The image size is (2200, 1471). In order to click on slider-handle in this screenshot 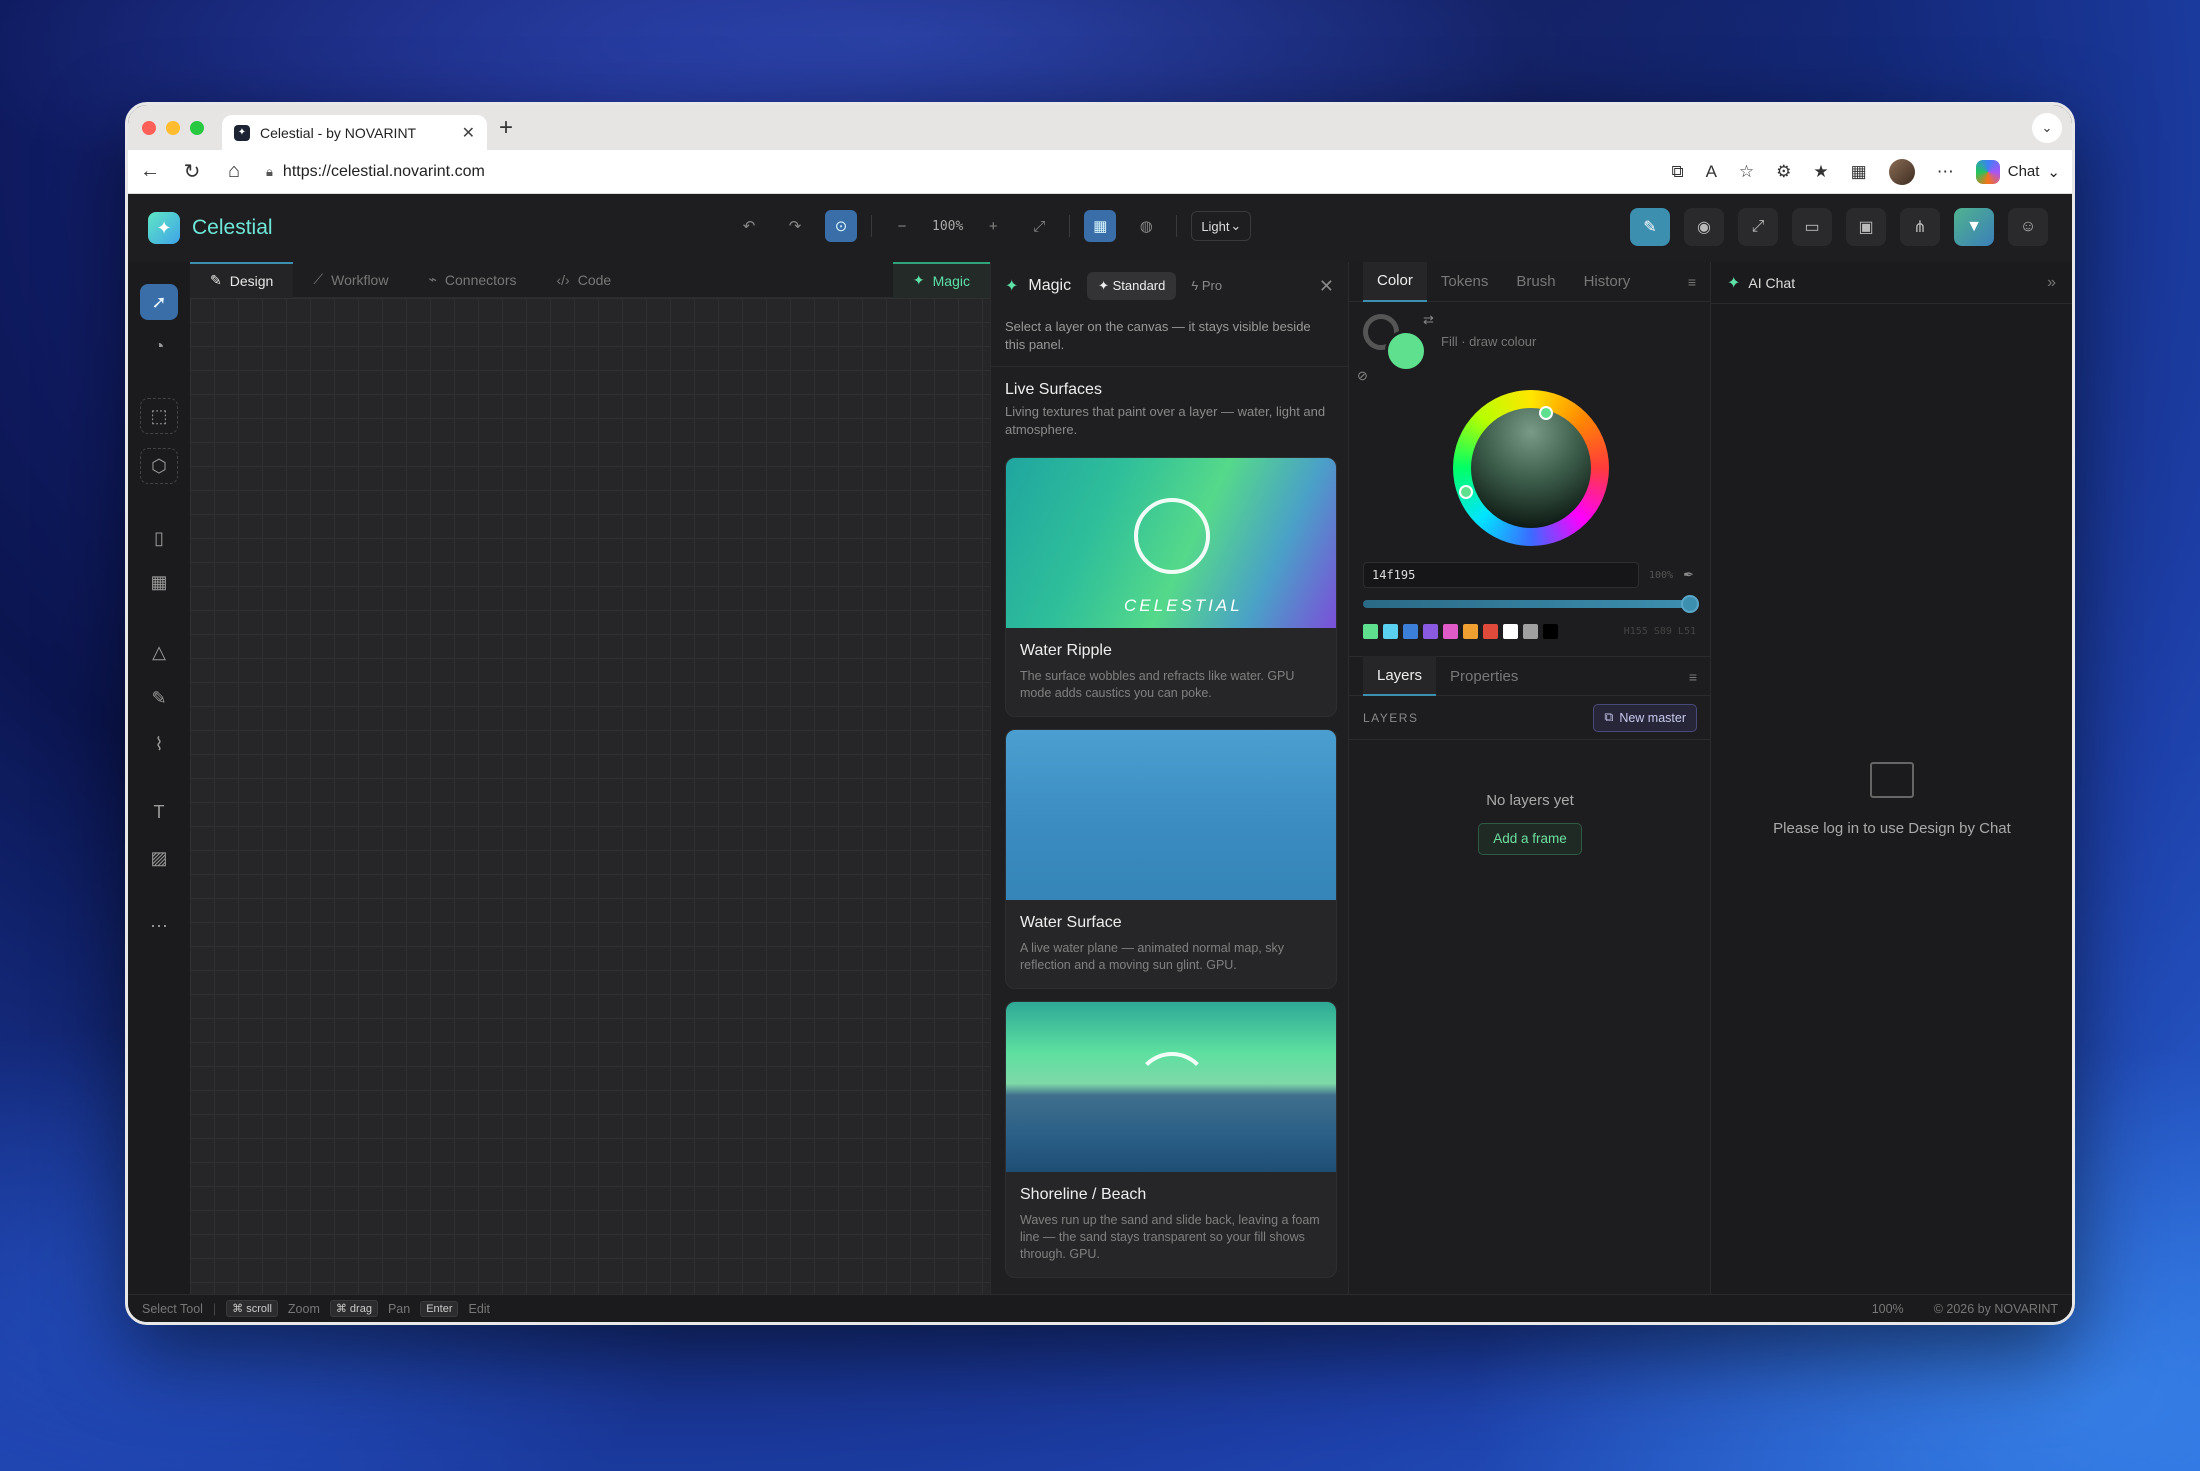, I will do `click(1690, 604)`.